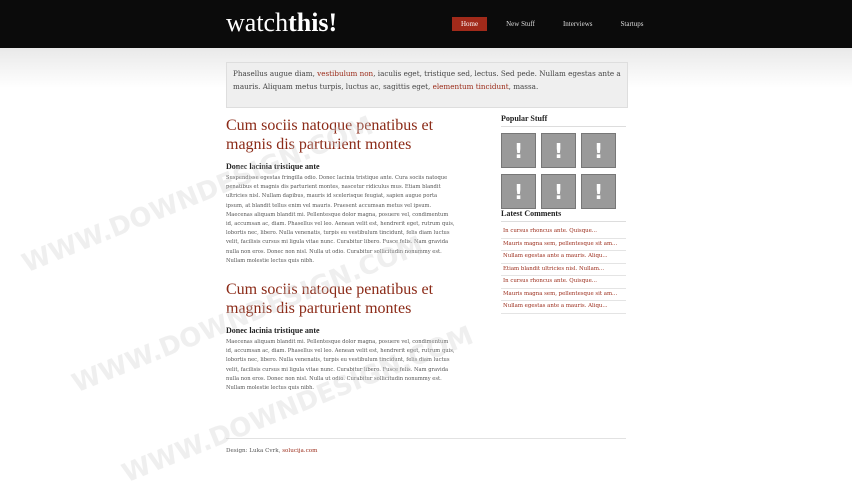 Image resolution: width=852 pixels, height=489 pixels. I want to click on footer-link: solucija.com, so click(299, 451).